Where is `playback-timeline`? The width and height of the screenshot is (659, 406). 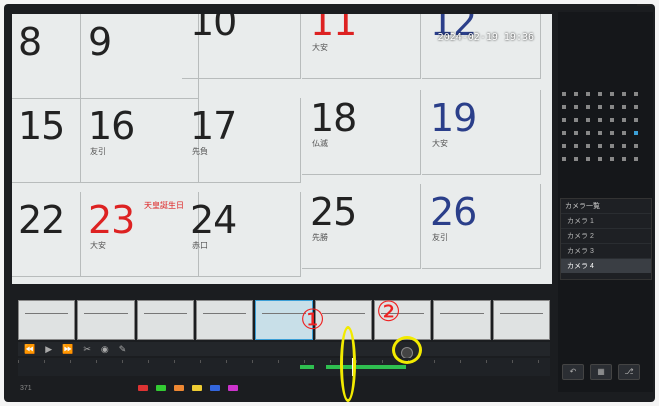 playback-timeline is located at coordinates (284, 367).